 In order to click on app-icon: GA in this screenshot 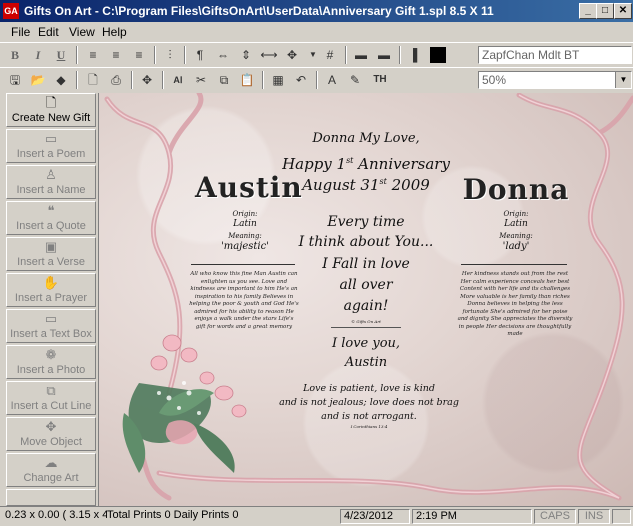, I will do `click(11, 11)`.